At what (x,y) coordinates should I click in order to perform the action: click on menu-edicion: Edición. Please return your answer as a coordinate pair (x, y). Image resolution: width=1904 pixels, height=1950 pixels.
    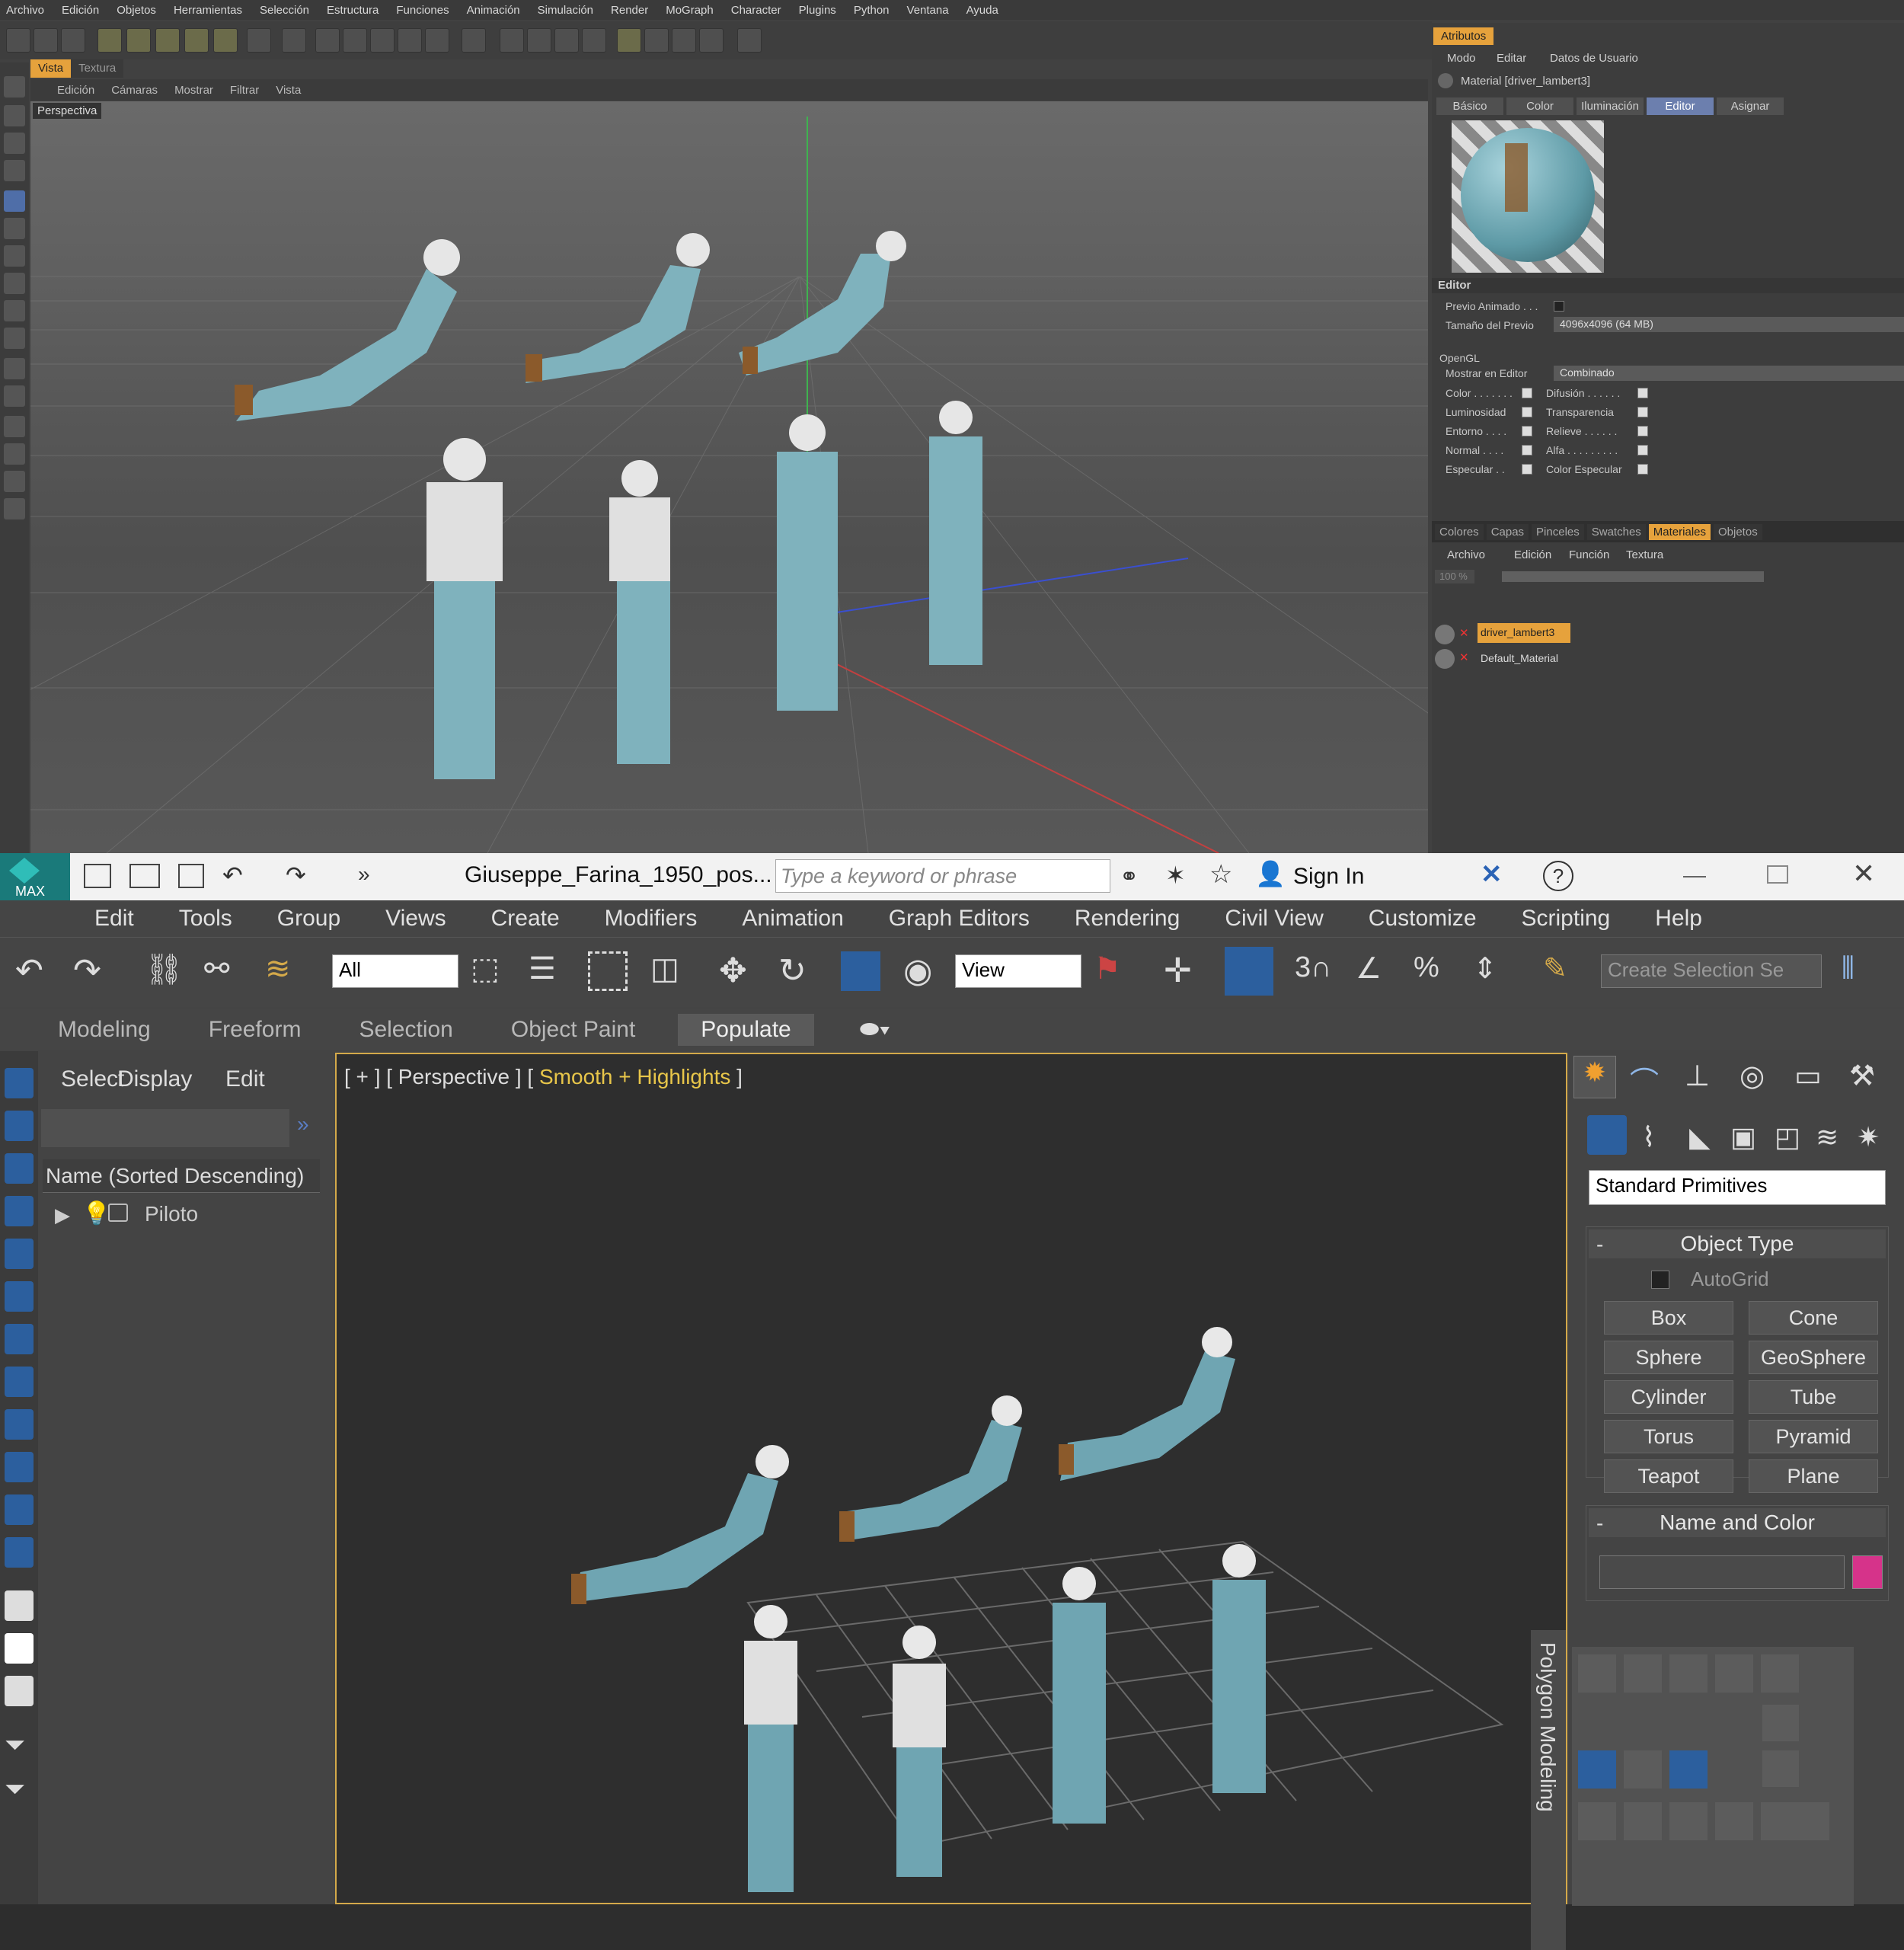
    Looking at the image, I should click on (81, 10).